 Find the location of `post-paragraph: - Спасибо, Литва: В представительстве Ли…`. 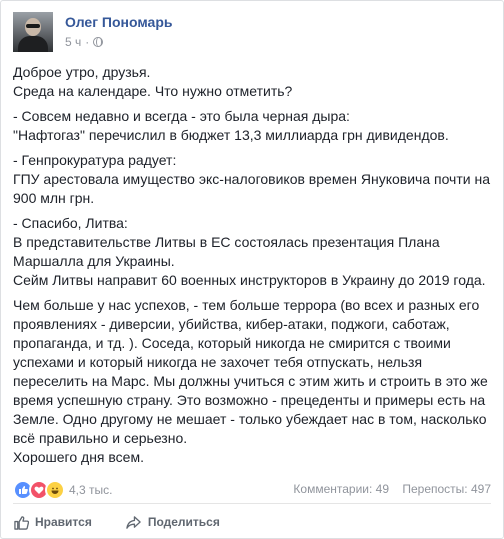

post-paragraph: - Спасибо, Литва: В представительстве Ли… is located at coordinates (249, 251).